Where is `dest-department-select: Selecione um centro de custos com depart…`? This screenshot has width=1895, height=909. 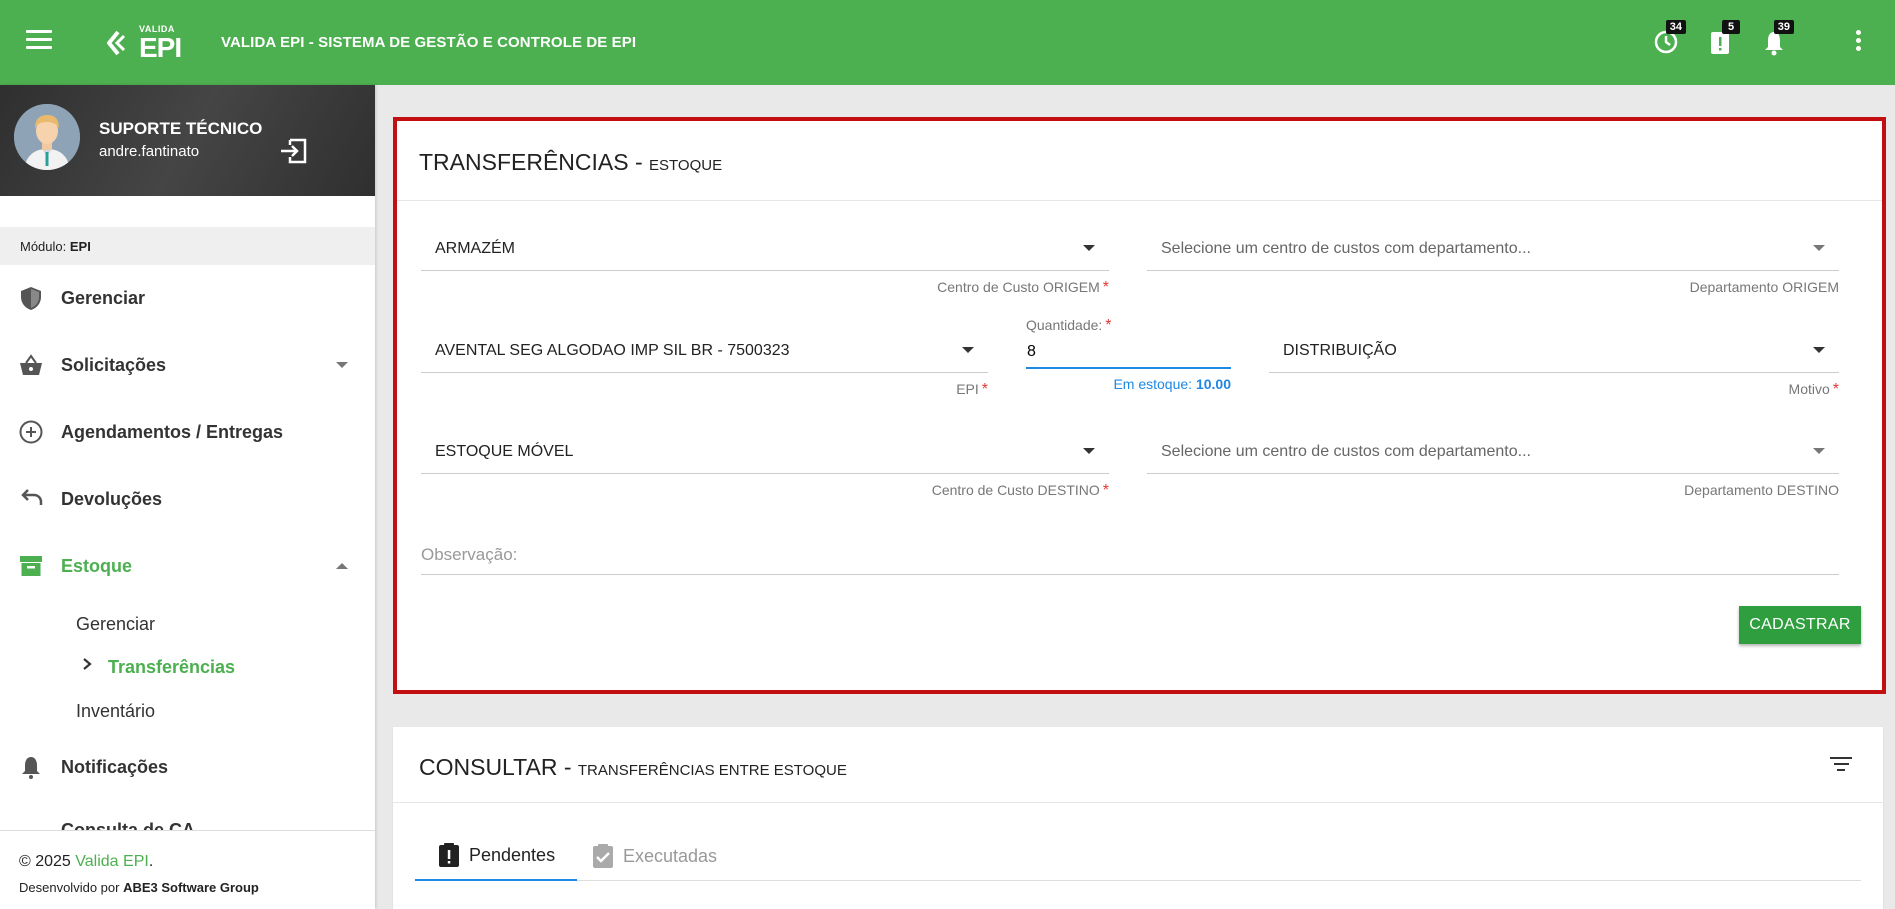
dest-department-select: Selecione um centro de custos com depart… is located at coordinates (1493, 450).